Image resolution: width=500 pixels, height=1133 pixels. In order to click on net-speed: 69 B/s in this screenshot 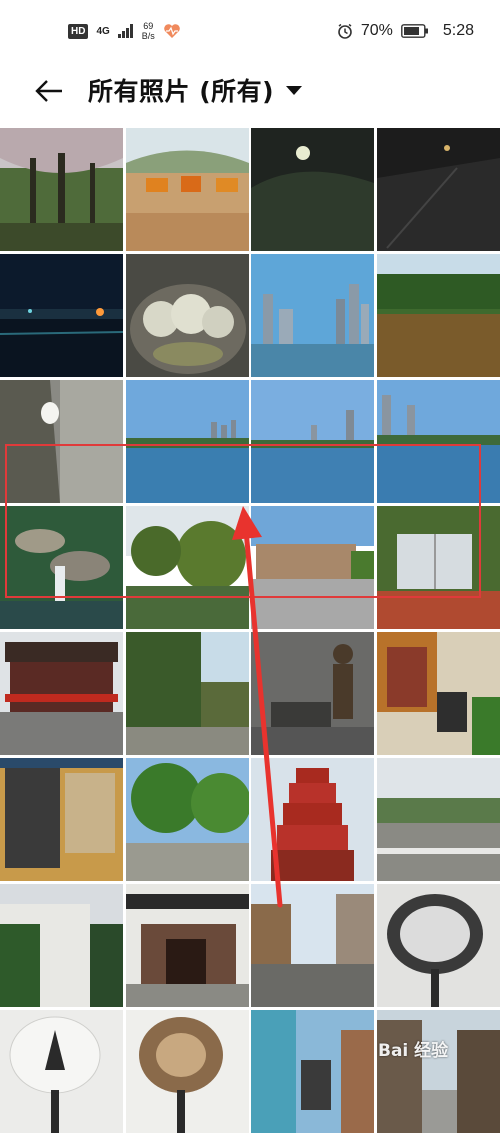, I will do `click(148, 31)`.